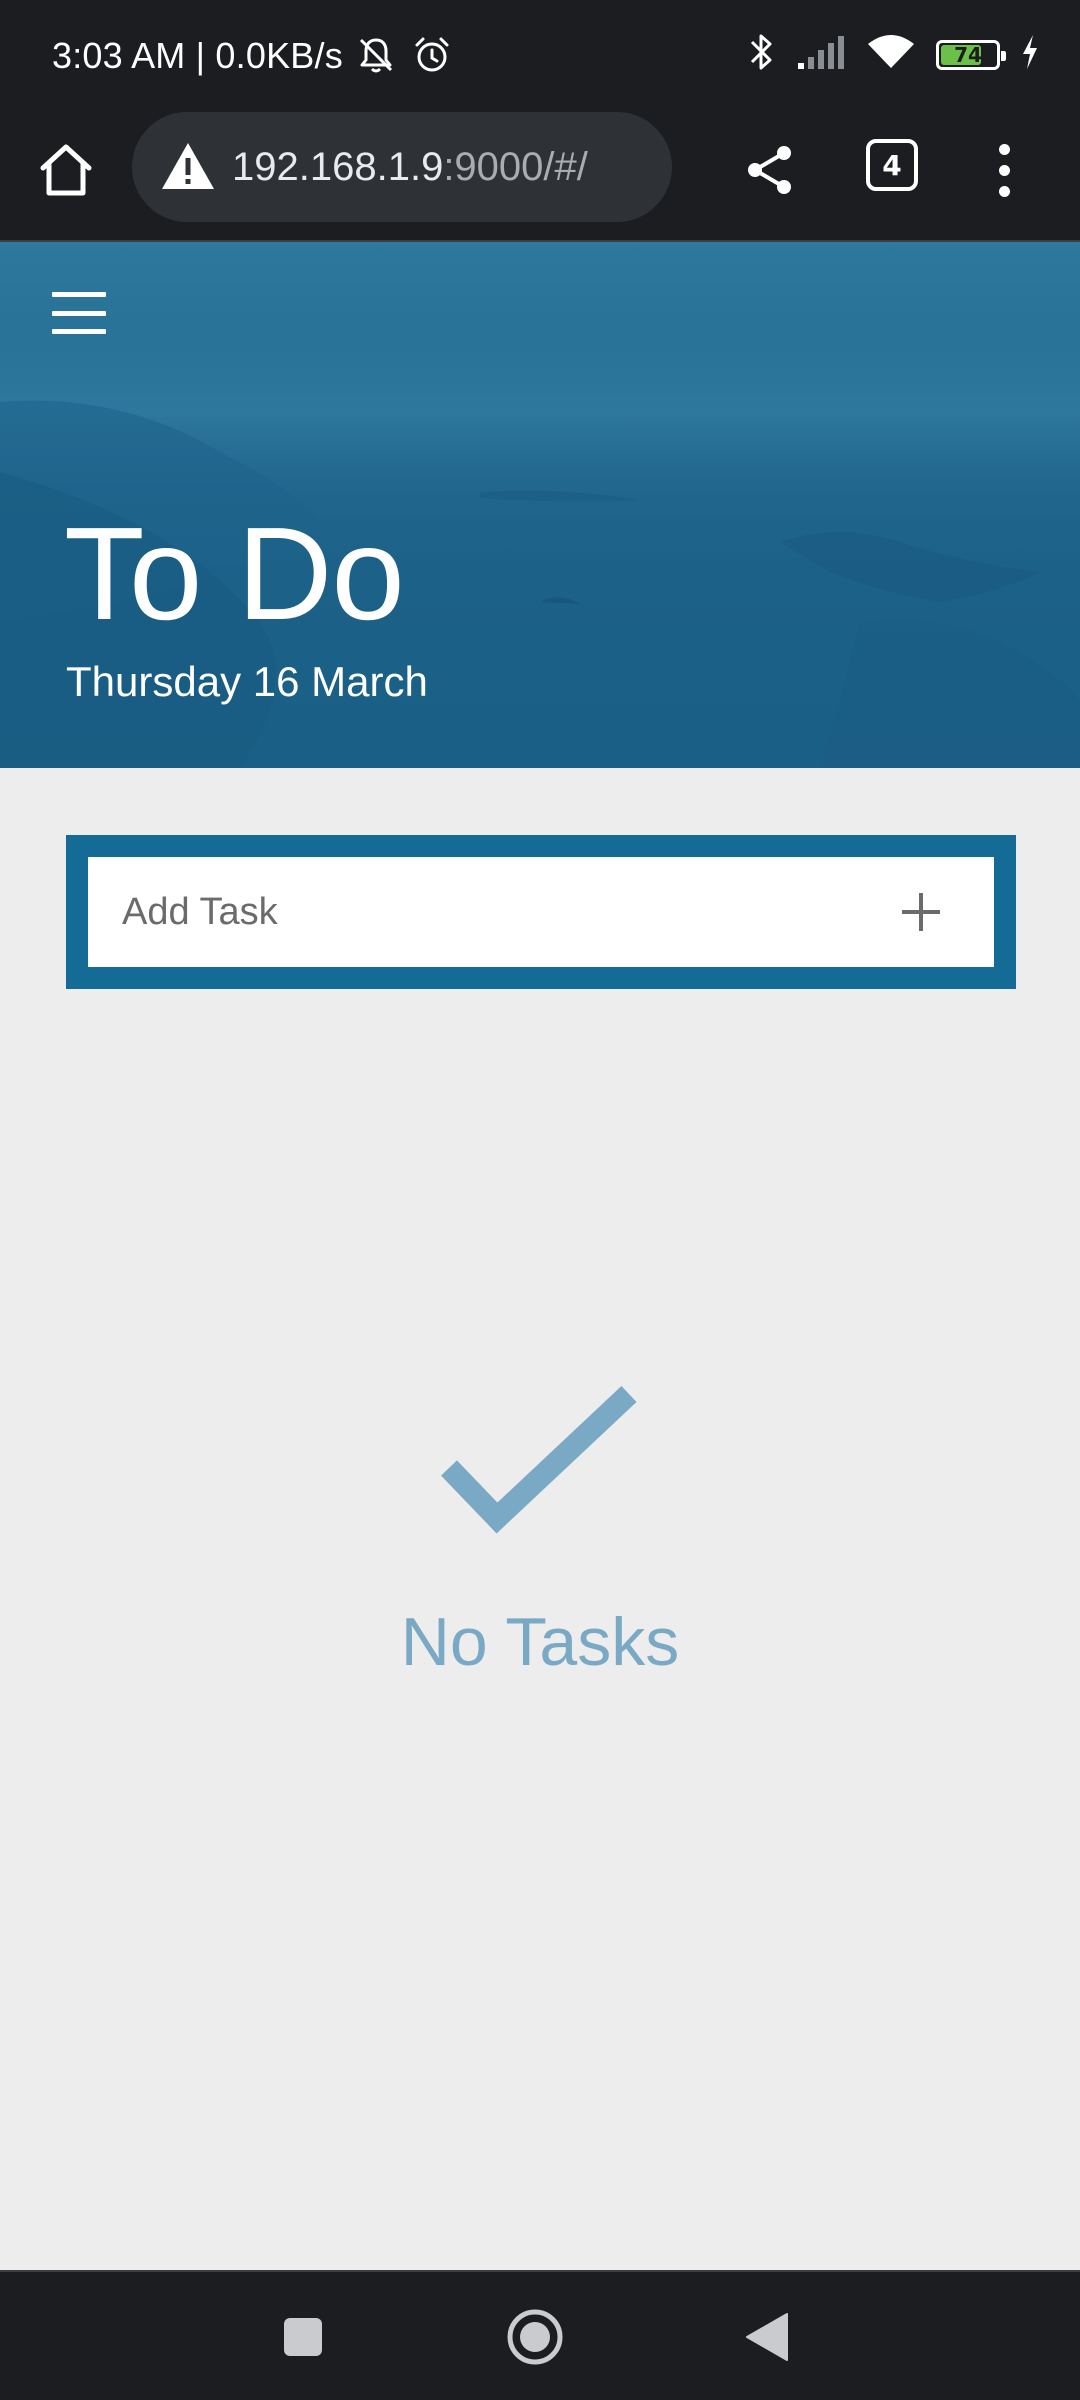 Image resolution: width=1080 pixels, height=2400 pixels. What do you see at coordinates (234, 573) in the screenshot?
I see `page-title: To Do` at bounding box center [234, 573].